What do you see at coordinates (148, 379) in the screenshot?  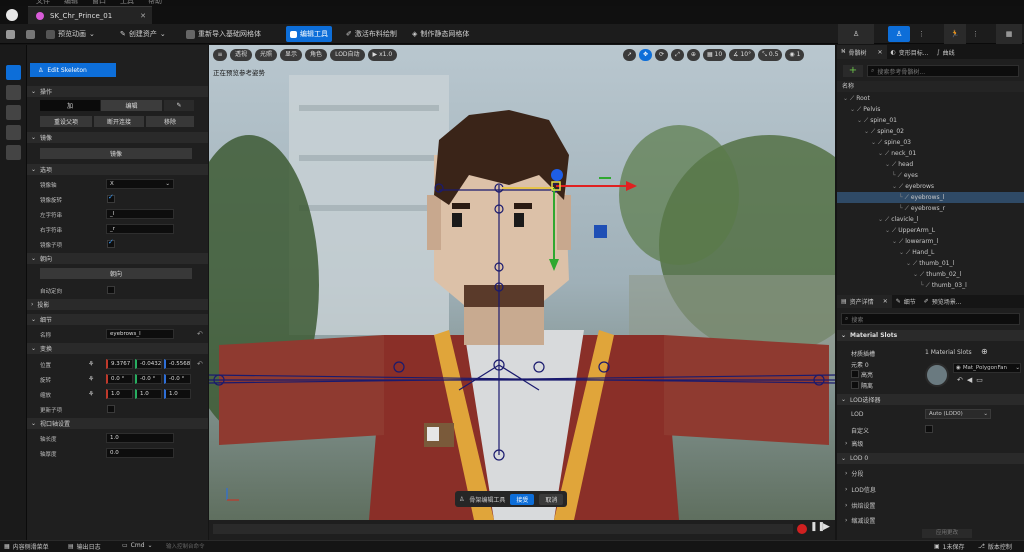 I see `rotation-y-input: -0.0 °` at bounding box center [148, 379].